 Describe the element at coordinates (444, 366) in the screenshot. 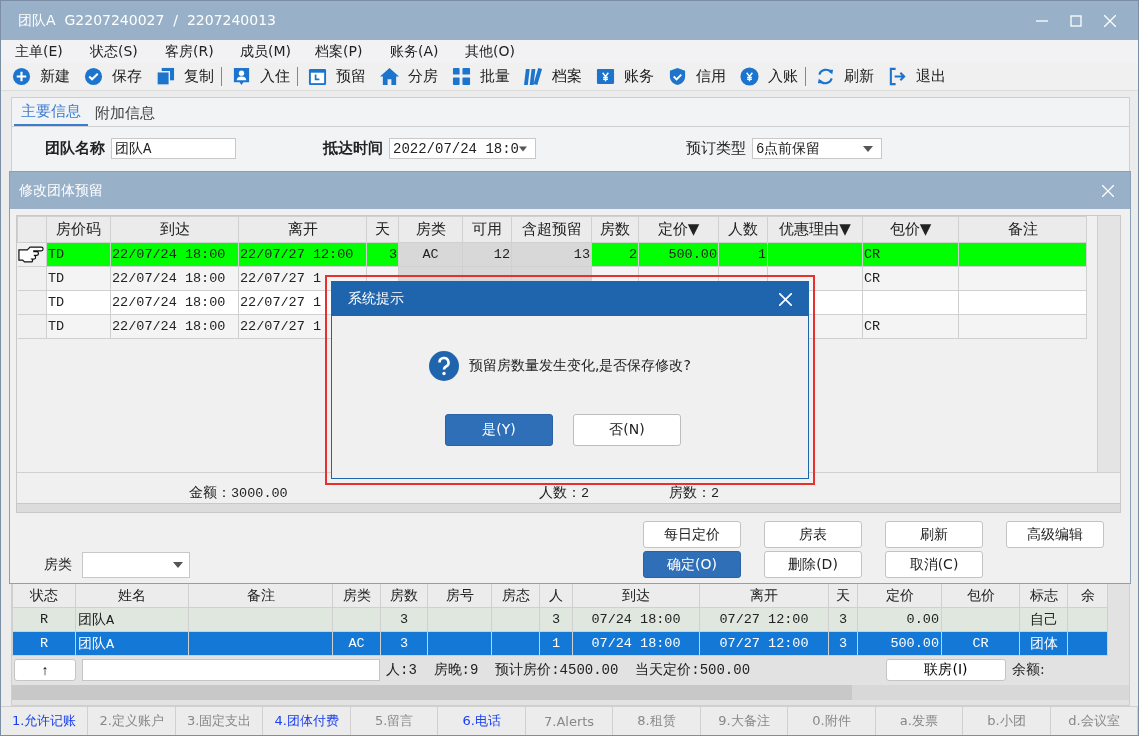

I see `question-icon` at that location.